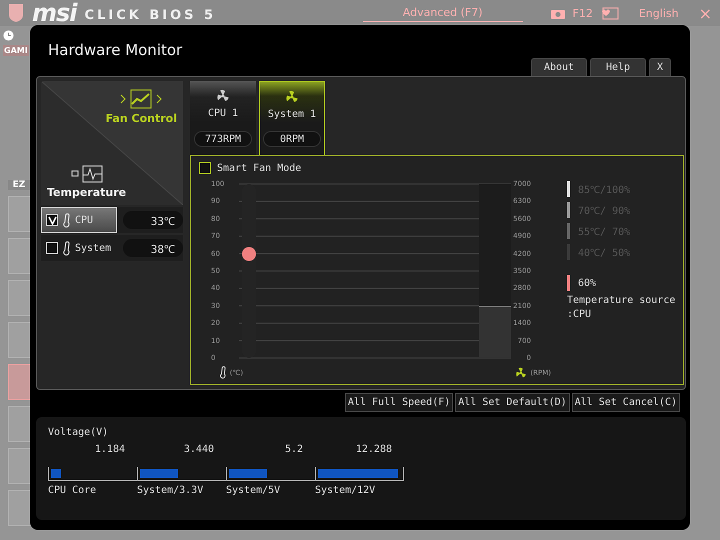  Describe the element at coordinates (114, 50) in the screenshot. I see `dialog-title: Hardware Monitor` at that location.